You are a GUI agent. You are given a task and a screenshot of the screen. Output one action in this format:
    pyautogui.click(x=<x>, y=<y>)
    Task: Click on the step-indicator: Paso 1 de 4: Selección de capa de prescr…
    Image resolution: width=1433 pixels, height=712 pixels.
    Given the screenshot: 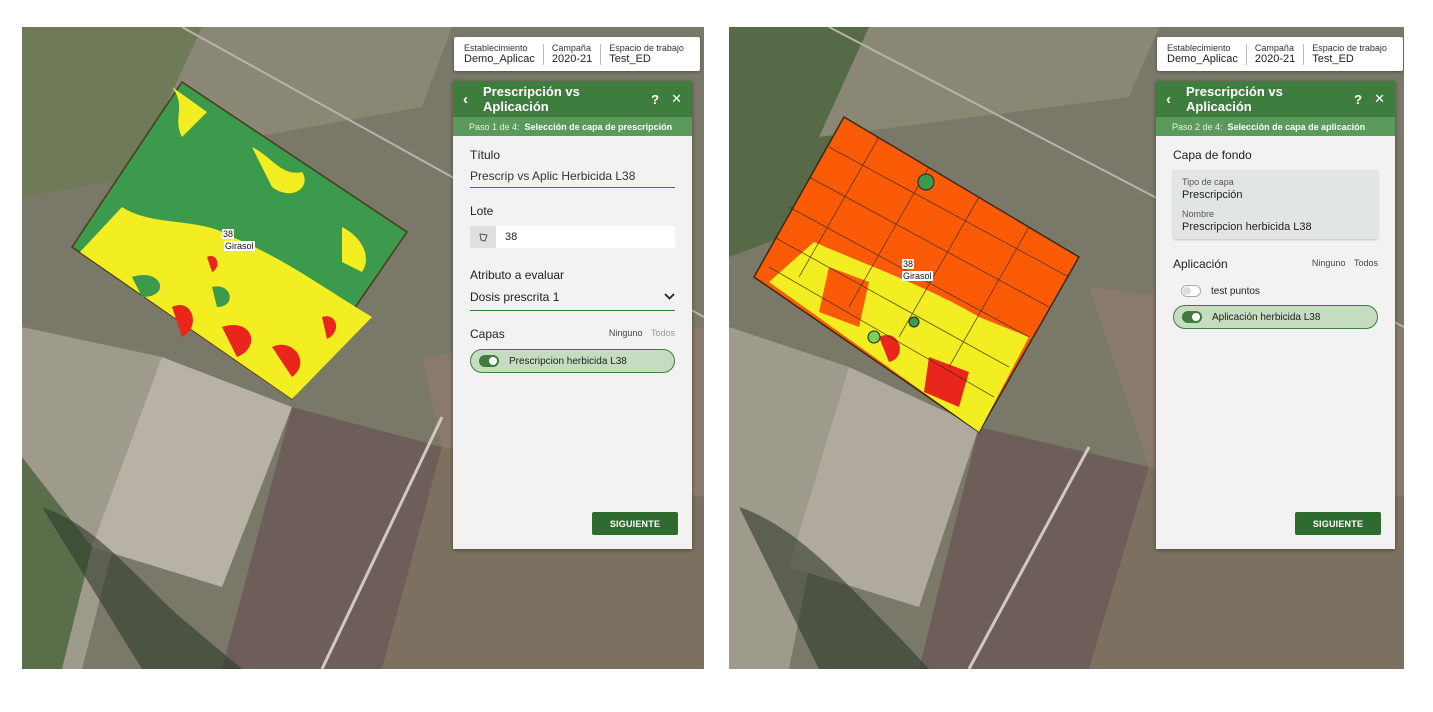 What is the action you would take?
    pyautogui.click(x=572, y=126)
    